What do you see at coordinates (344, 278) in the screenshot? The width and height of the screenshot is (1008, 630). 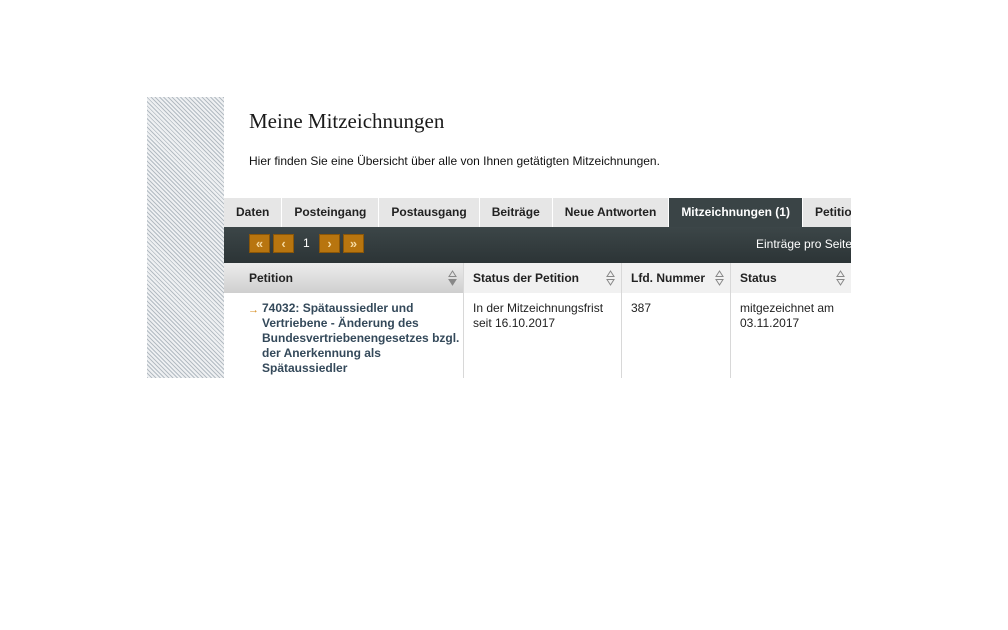 I see `column-header-petition: Petition` at bounding box center [344, 278].